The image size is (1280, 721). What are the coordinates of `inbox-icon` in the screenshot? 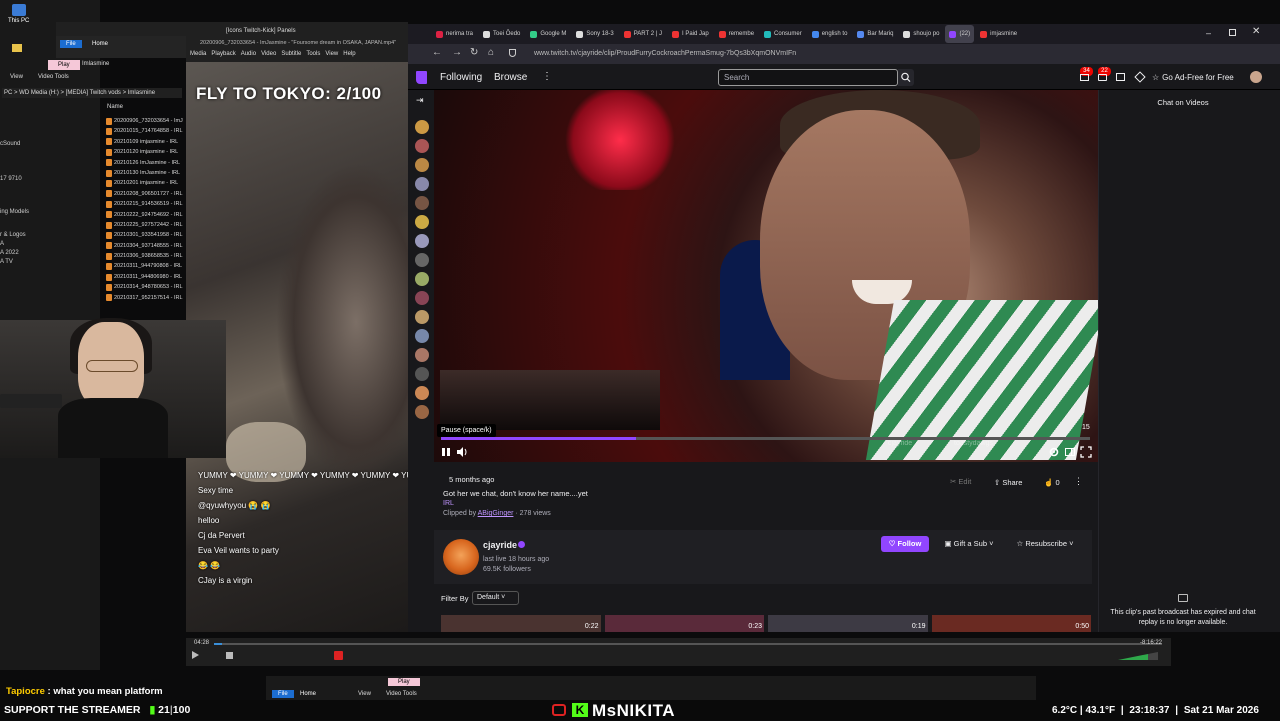 It's located at (1084, 77).